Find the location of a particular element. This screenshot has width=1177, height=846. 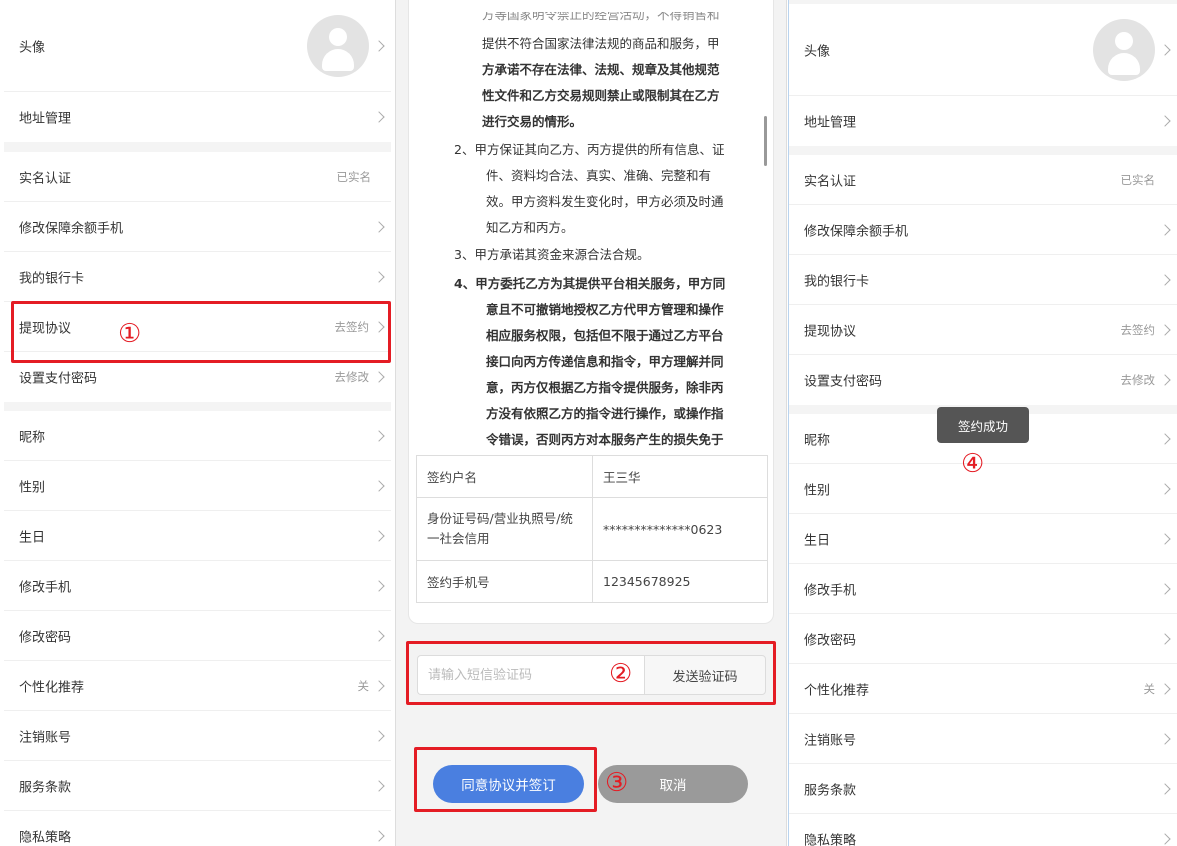

row-label: 修改手机 is located at coordinates (830, 590).